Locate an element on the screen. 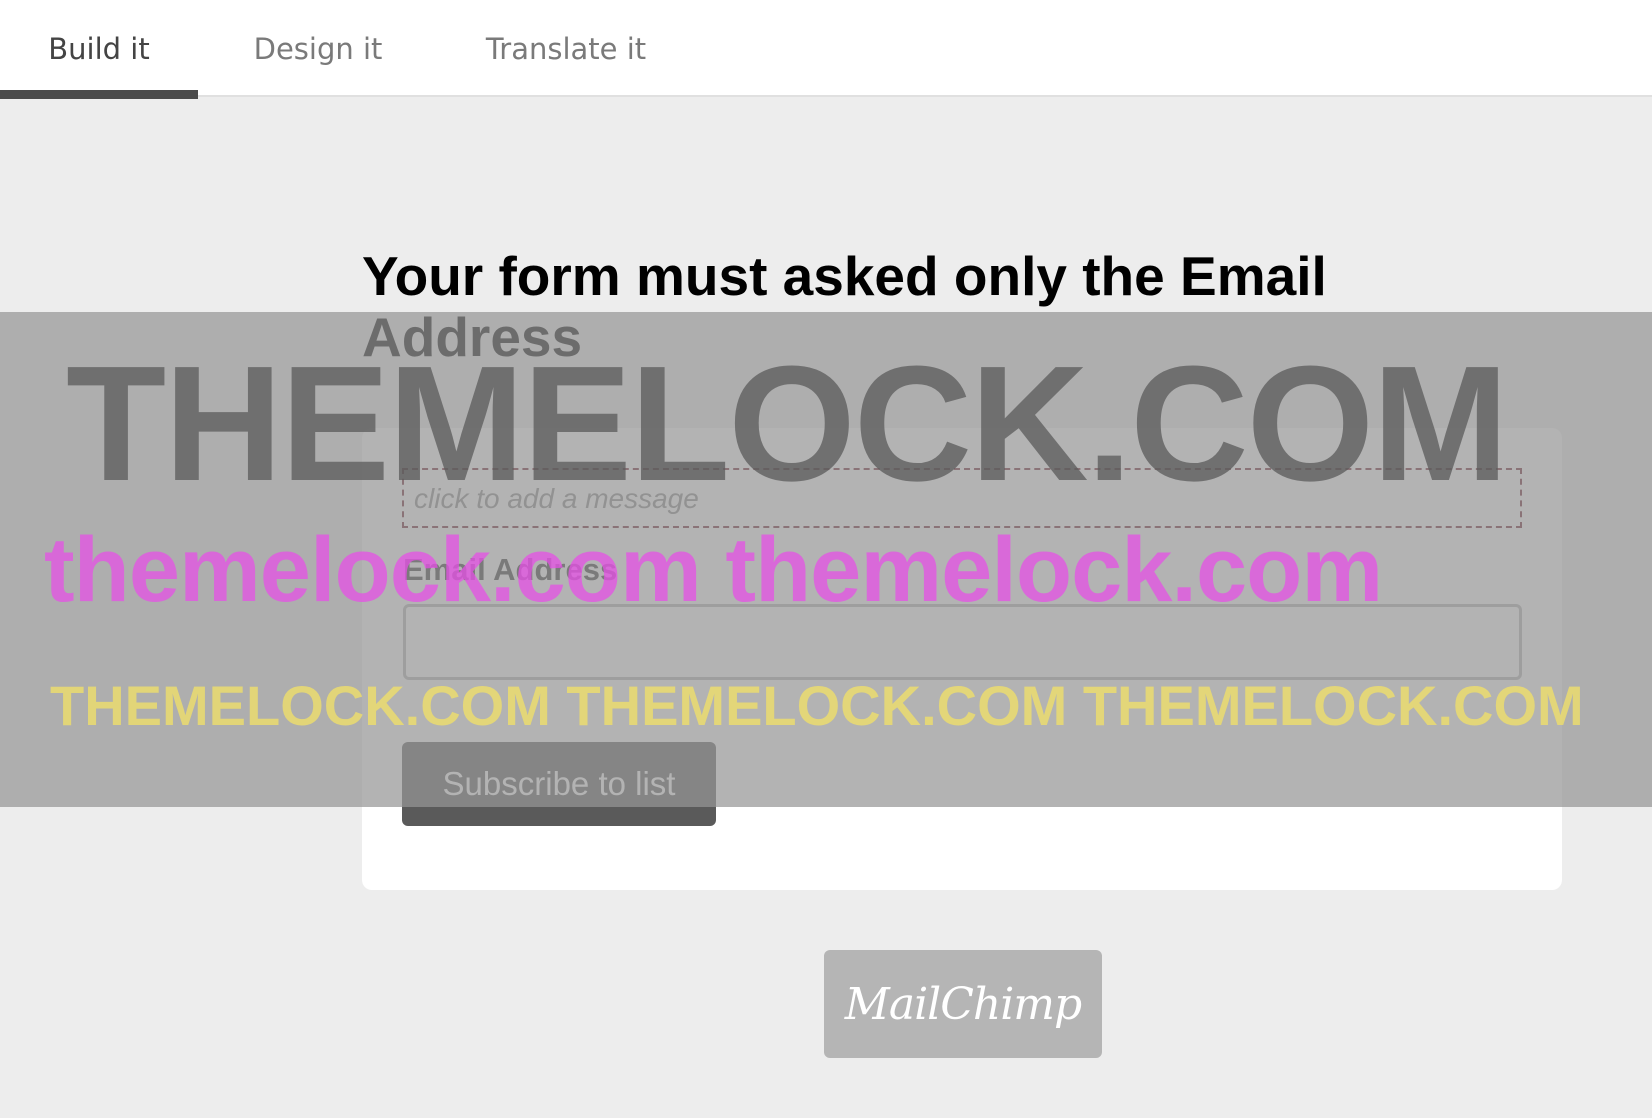 The width and height of the screenshot is (1652, 1118). message-editable-area: click to add a message is located at coordinates (962, 498).